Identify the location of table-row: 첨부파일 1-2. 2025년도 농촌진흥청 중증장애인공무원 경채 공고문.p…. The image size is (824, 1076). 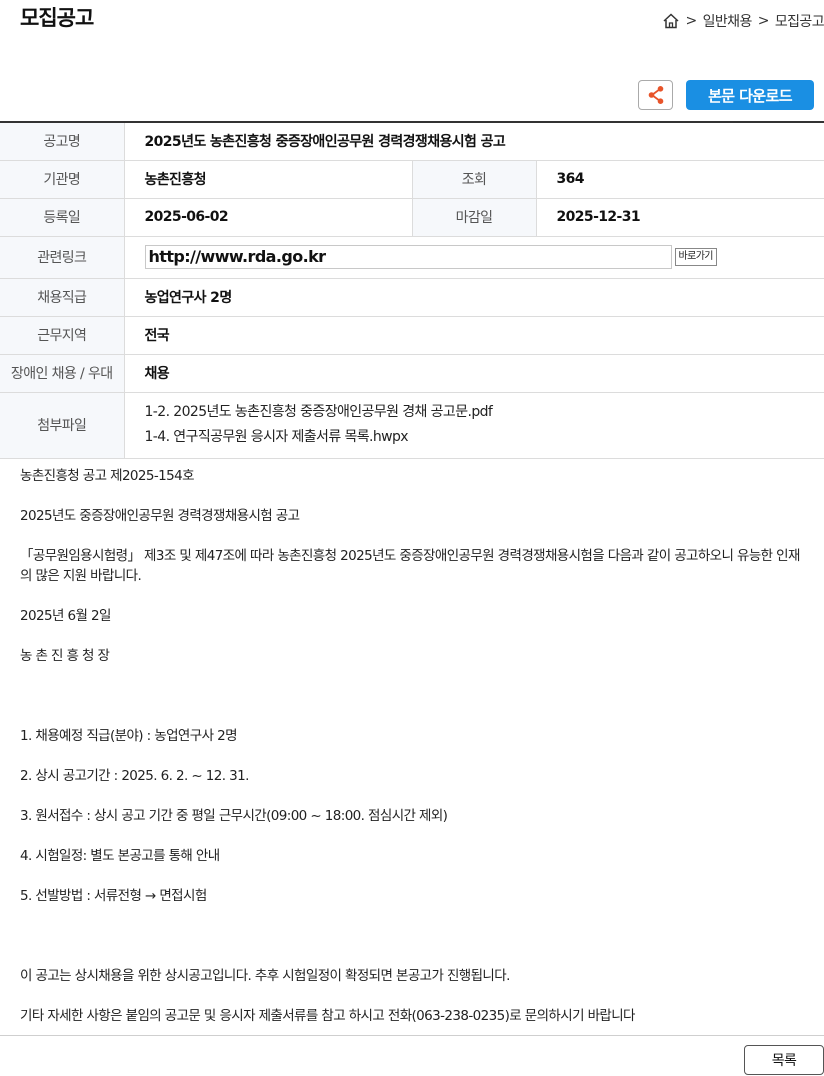
(412, 425).